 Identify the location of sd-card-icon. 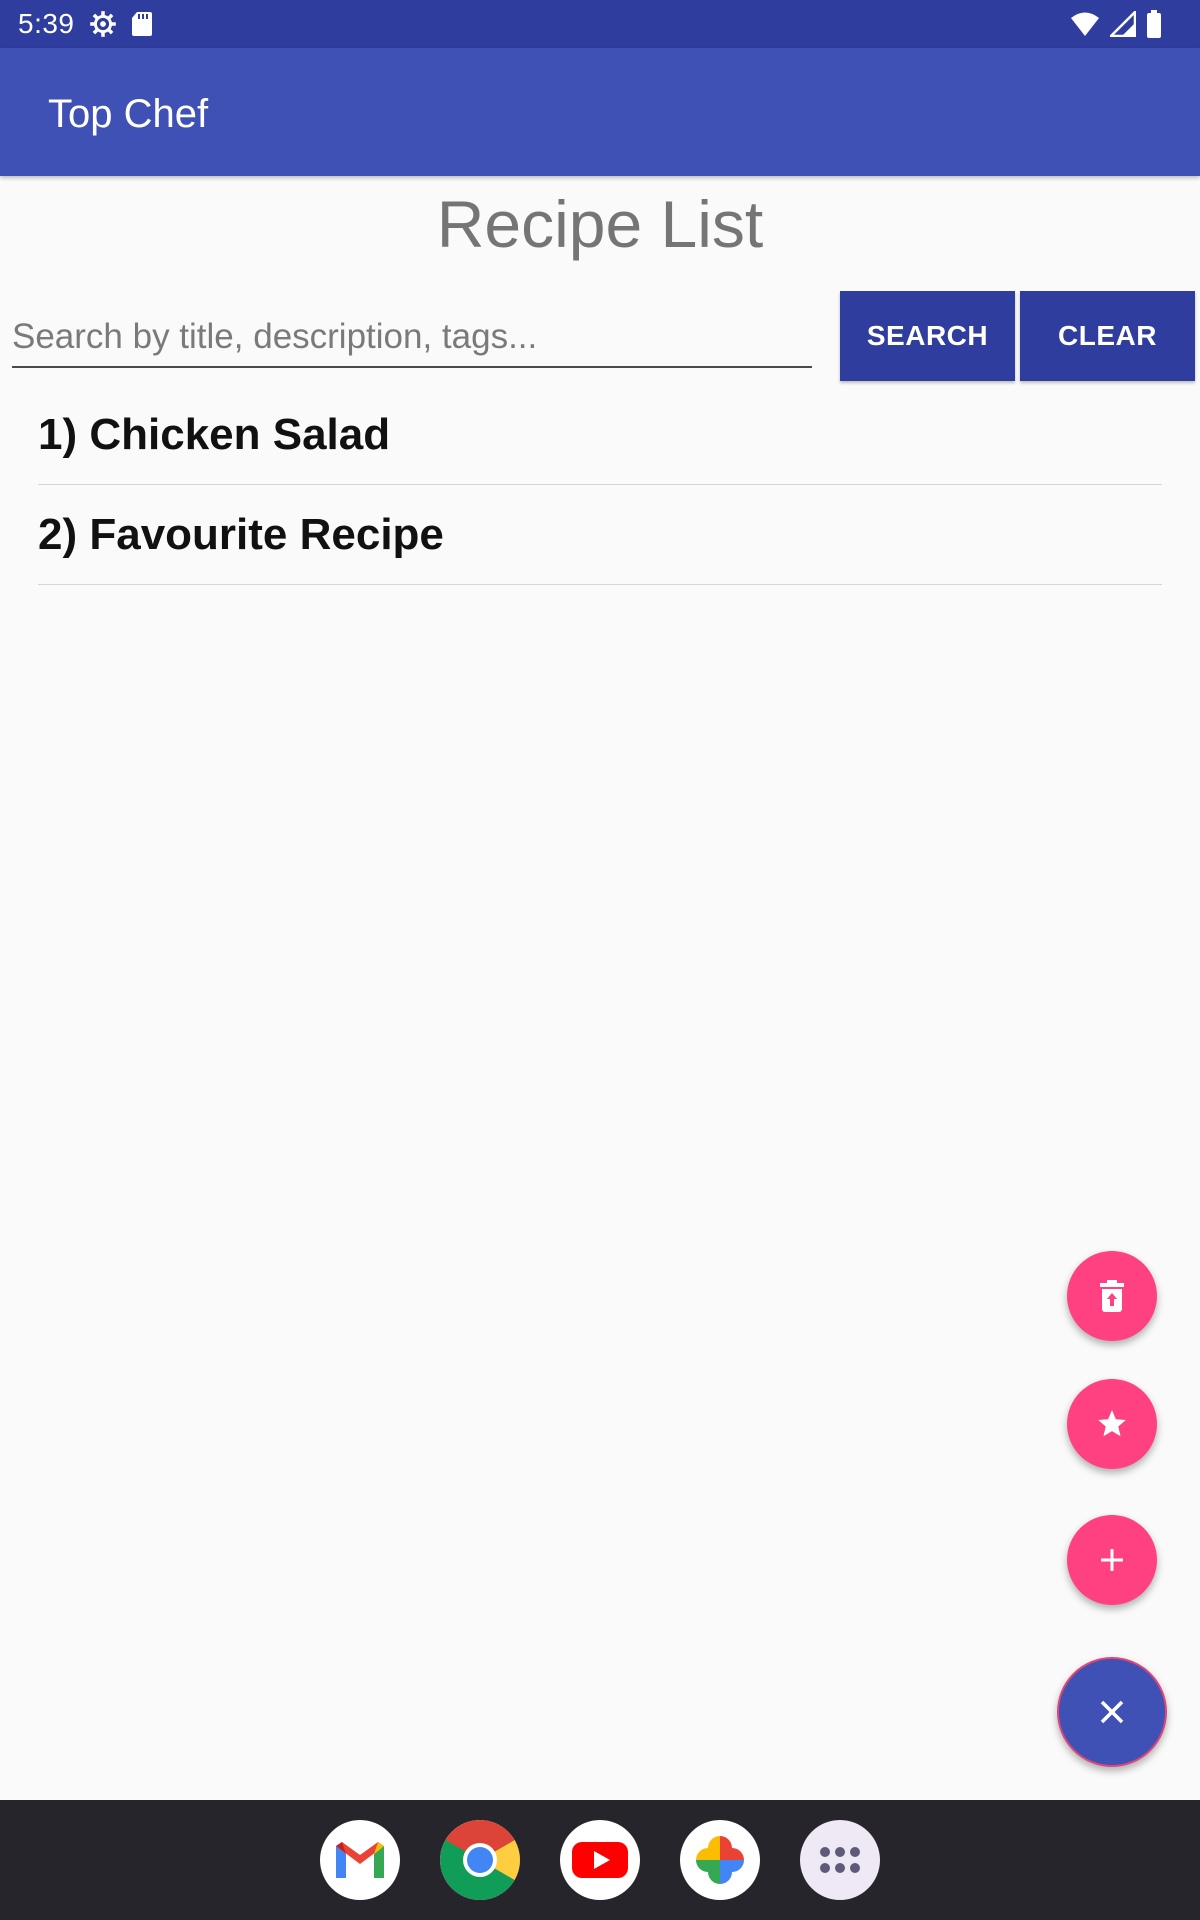
(142, 24).